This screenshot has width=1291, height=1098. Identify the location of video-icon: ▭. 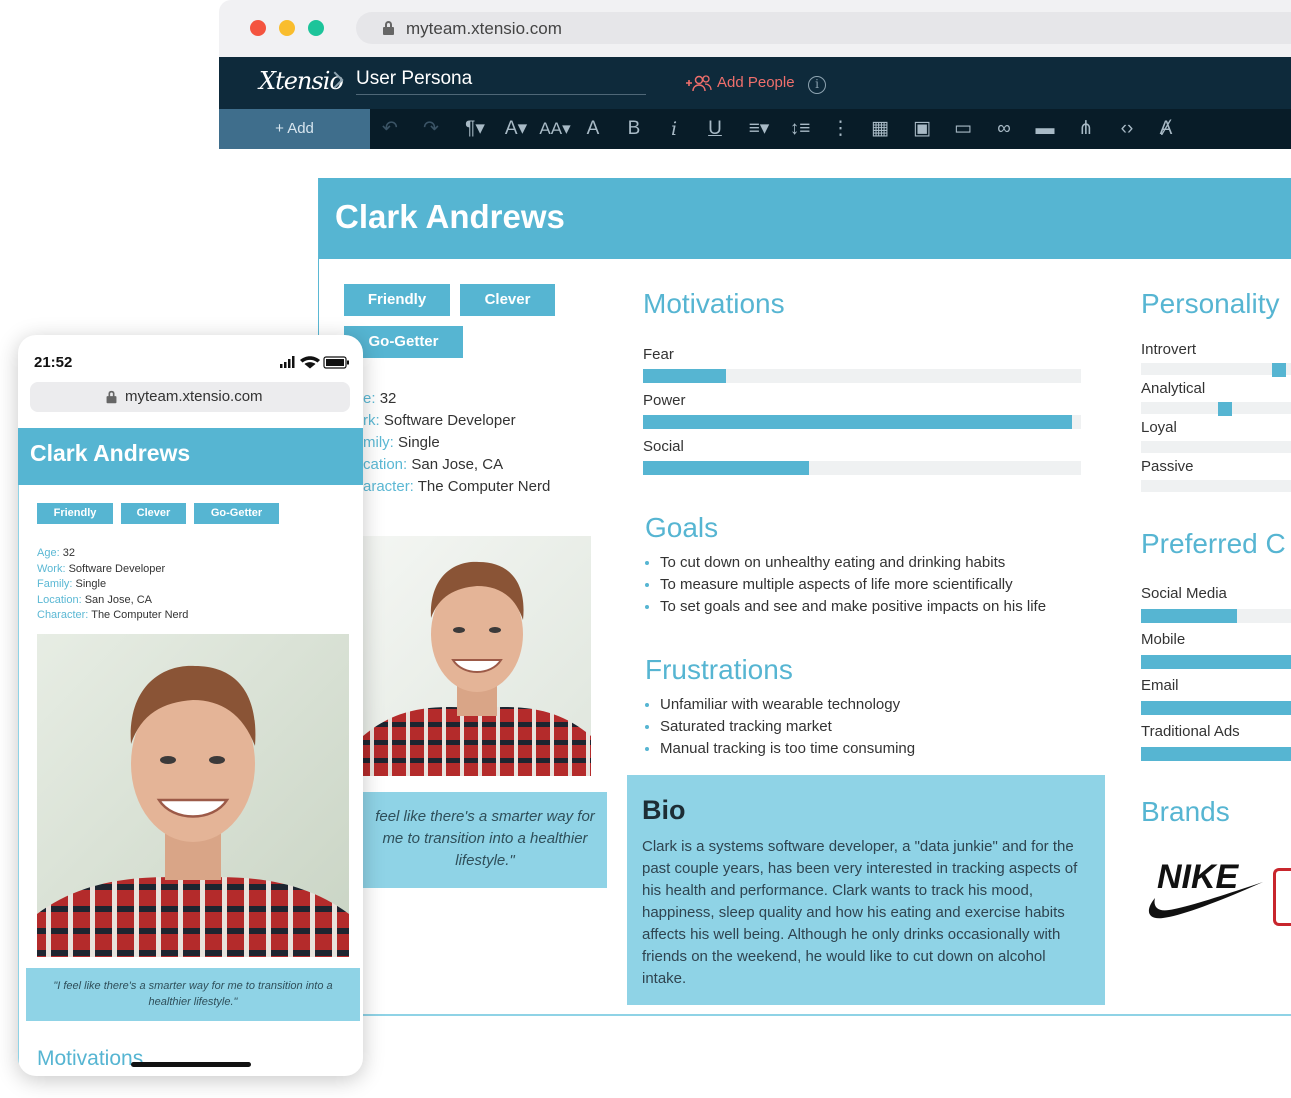
(963, 129).